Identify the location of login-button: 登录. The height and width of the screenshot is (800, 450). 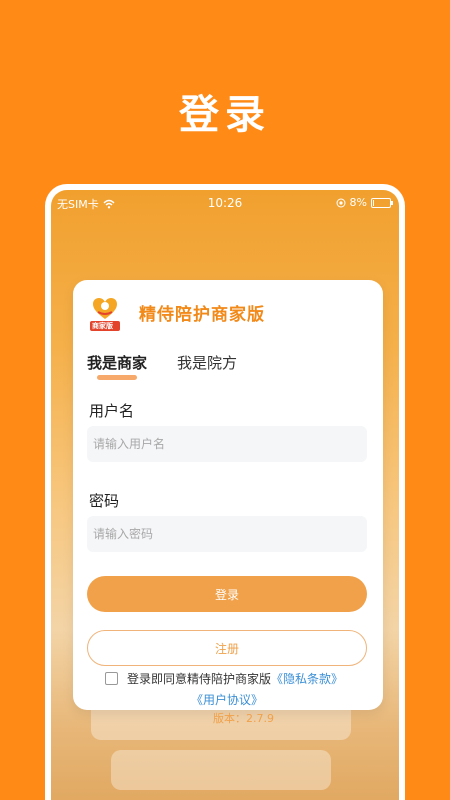
(227, 594).